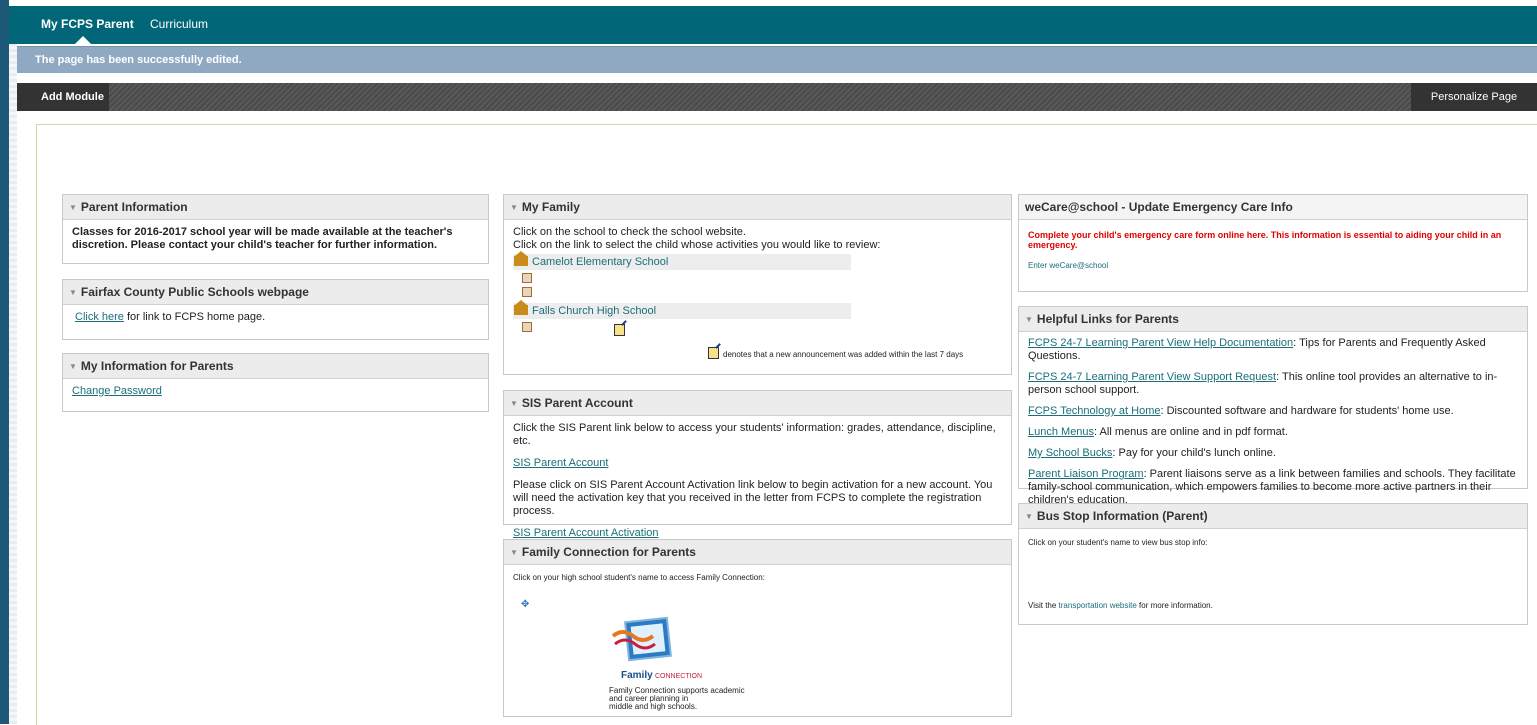 The image size is (1537, 725). Describe the element at coordinates (275, 366) in the screenshot. I see `module-header: ▼ My Information for Parents` at that location.